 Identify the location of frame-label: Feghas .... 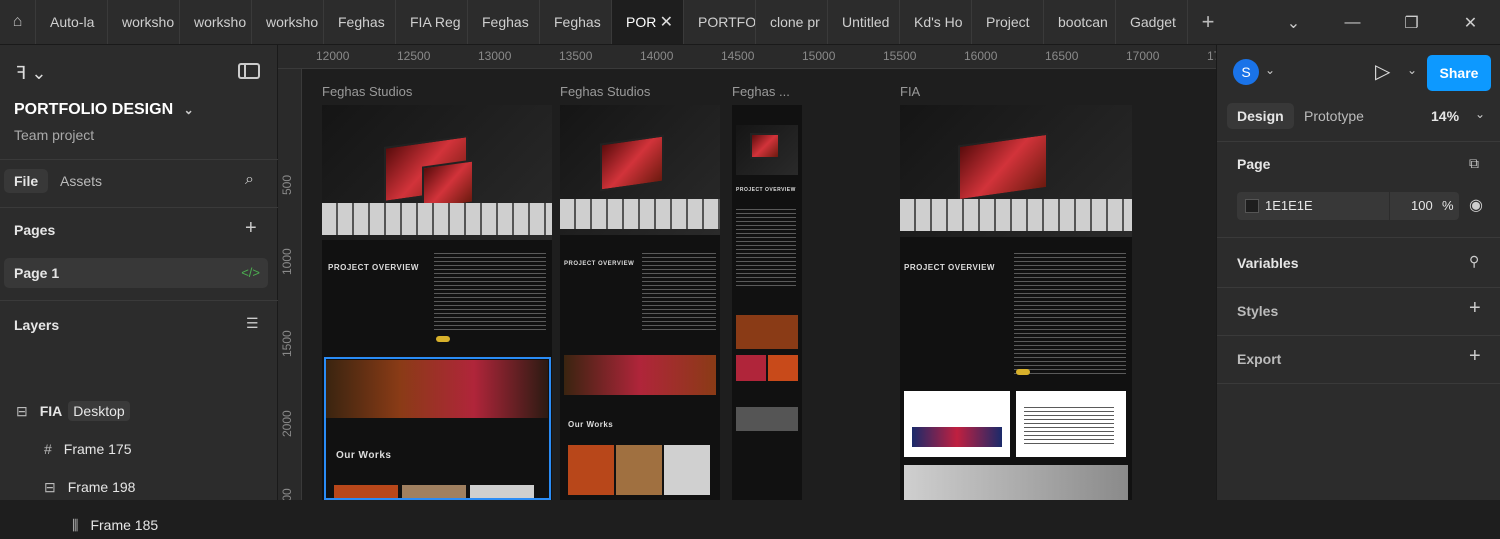
(761, 91).